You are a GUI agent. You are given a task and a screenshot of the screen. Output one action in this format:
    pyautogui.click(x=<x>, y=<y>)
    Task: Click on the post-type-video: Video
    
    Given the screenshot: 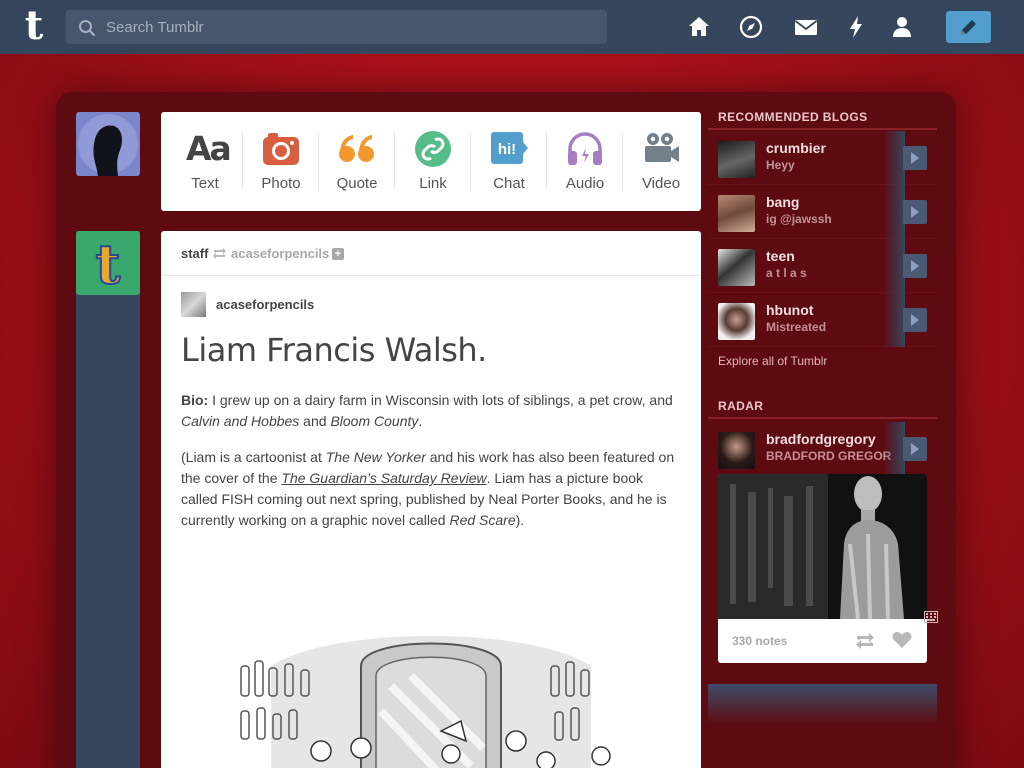 What is the action you would take?
    pyautogui.click(x=661, y=161)
    